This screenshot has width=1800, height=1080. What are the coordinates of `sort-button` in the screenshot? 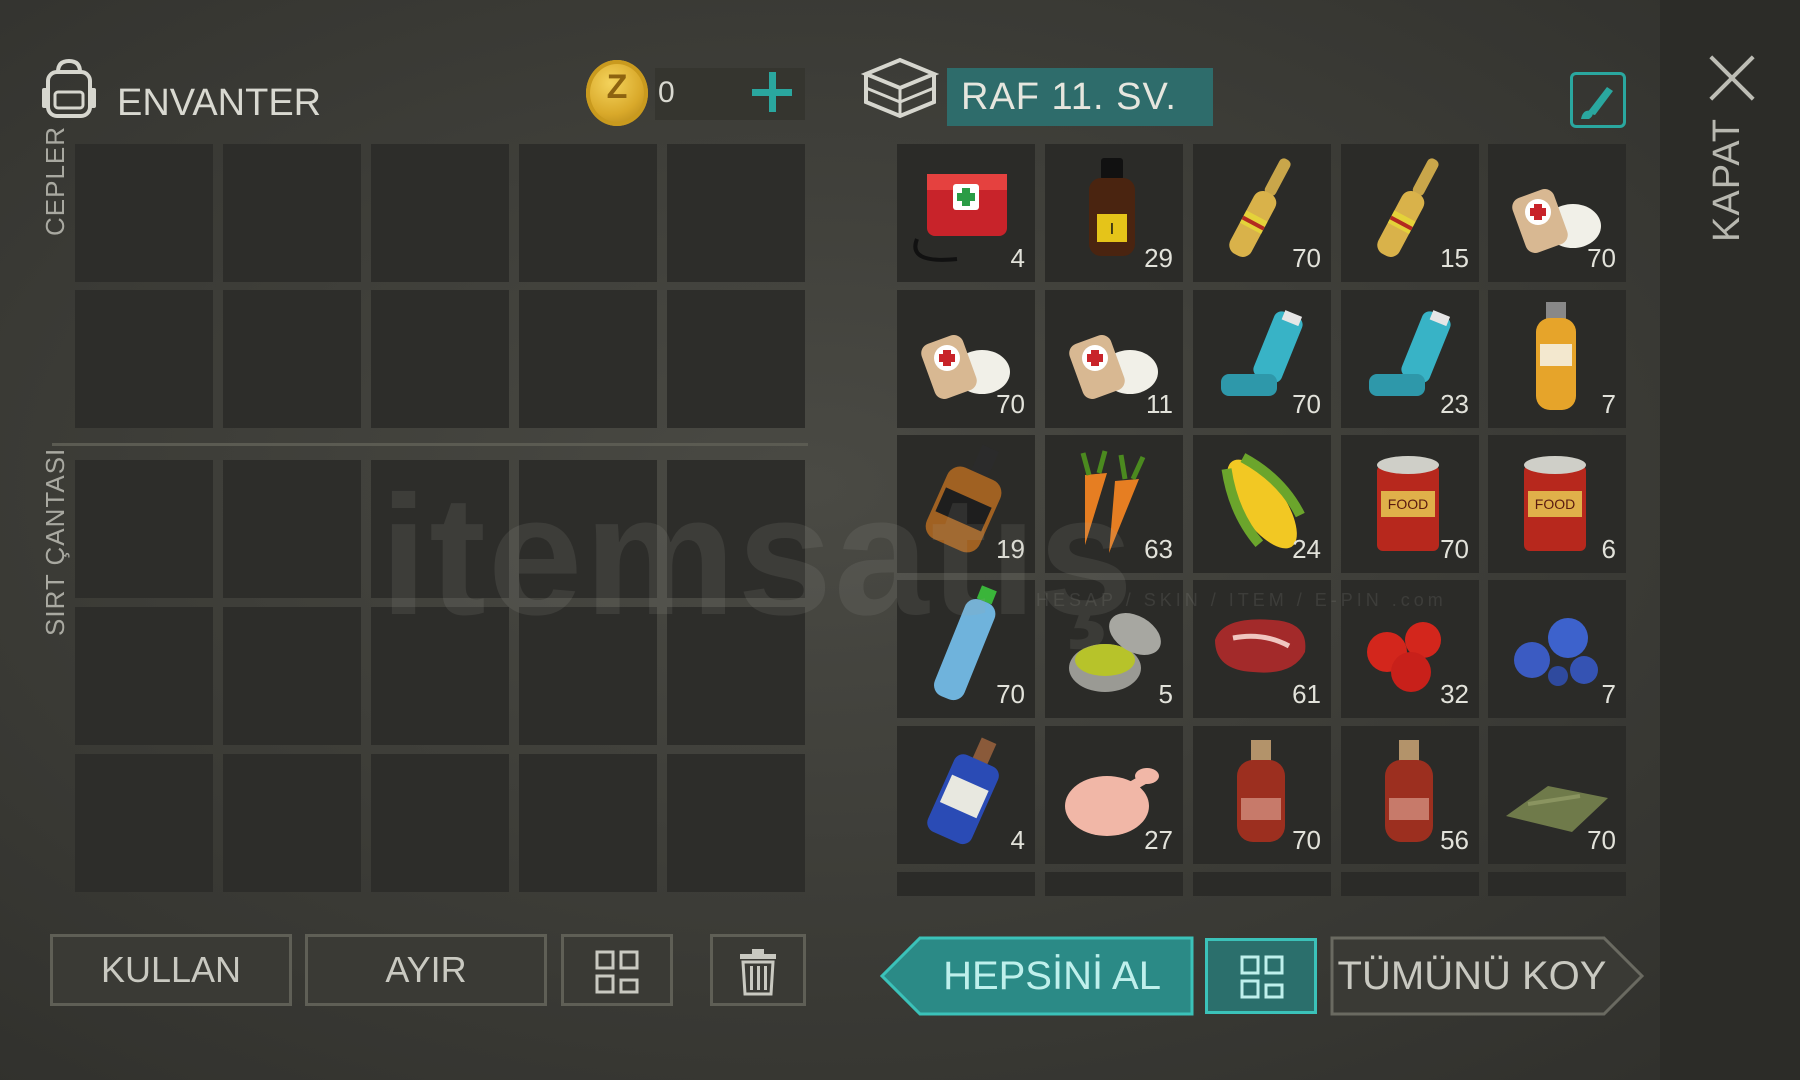 It's located at (617, 970).